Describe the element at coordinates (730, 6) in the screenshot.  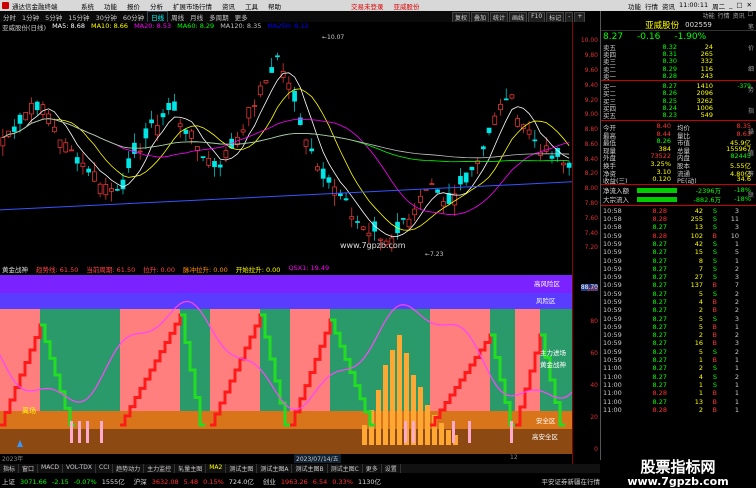
I see `minimize-icon: _` at that location.